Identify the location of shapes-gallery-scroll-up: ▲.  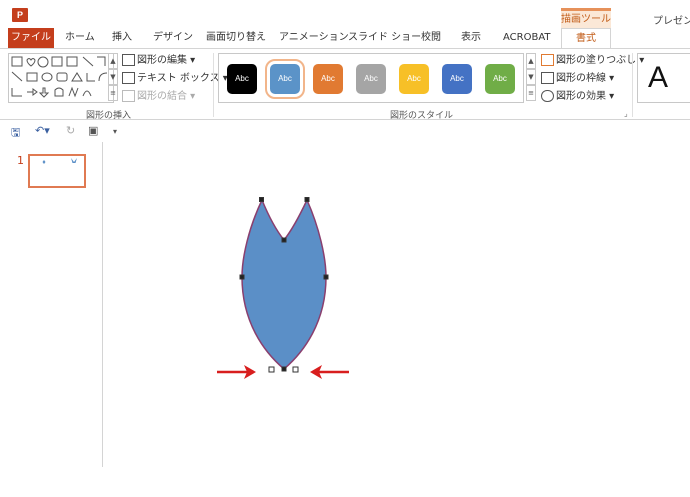
(113, 61).